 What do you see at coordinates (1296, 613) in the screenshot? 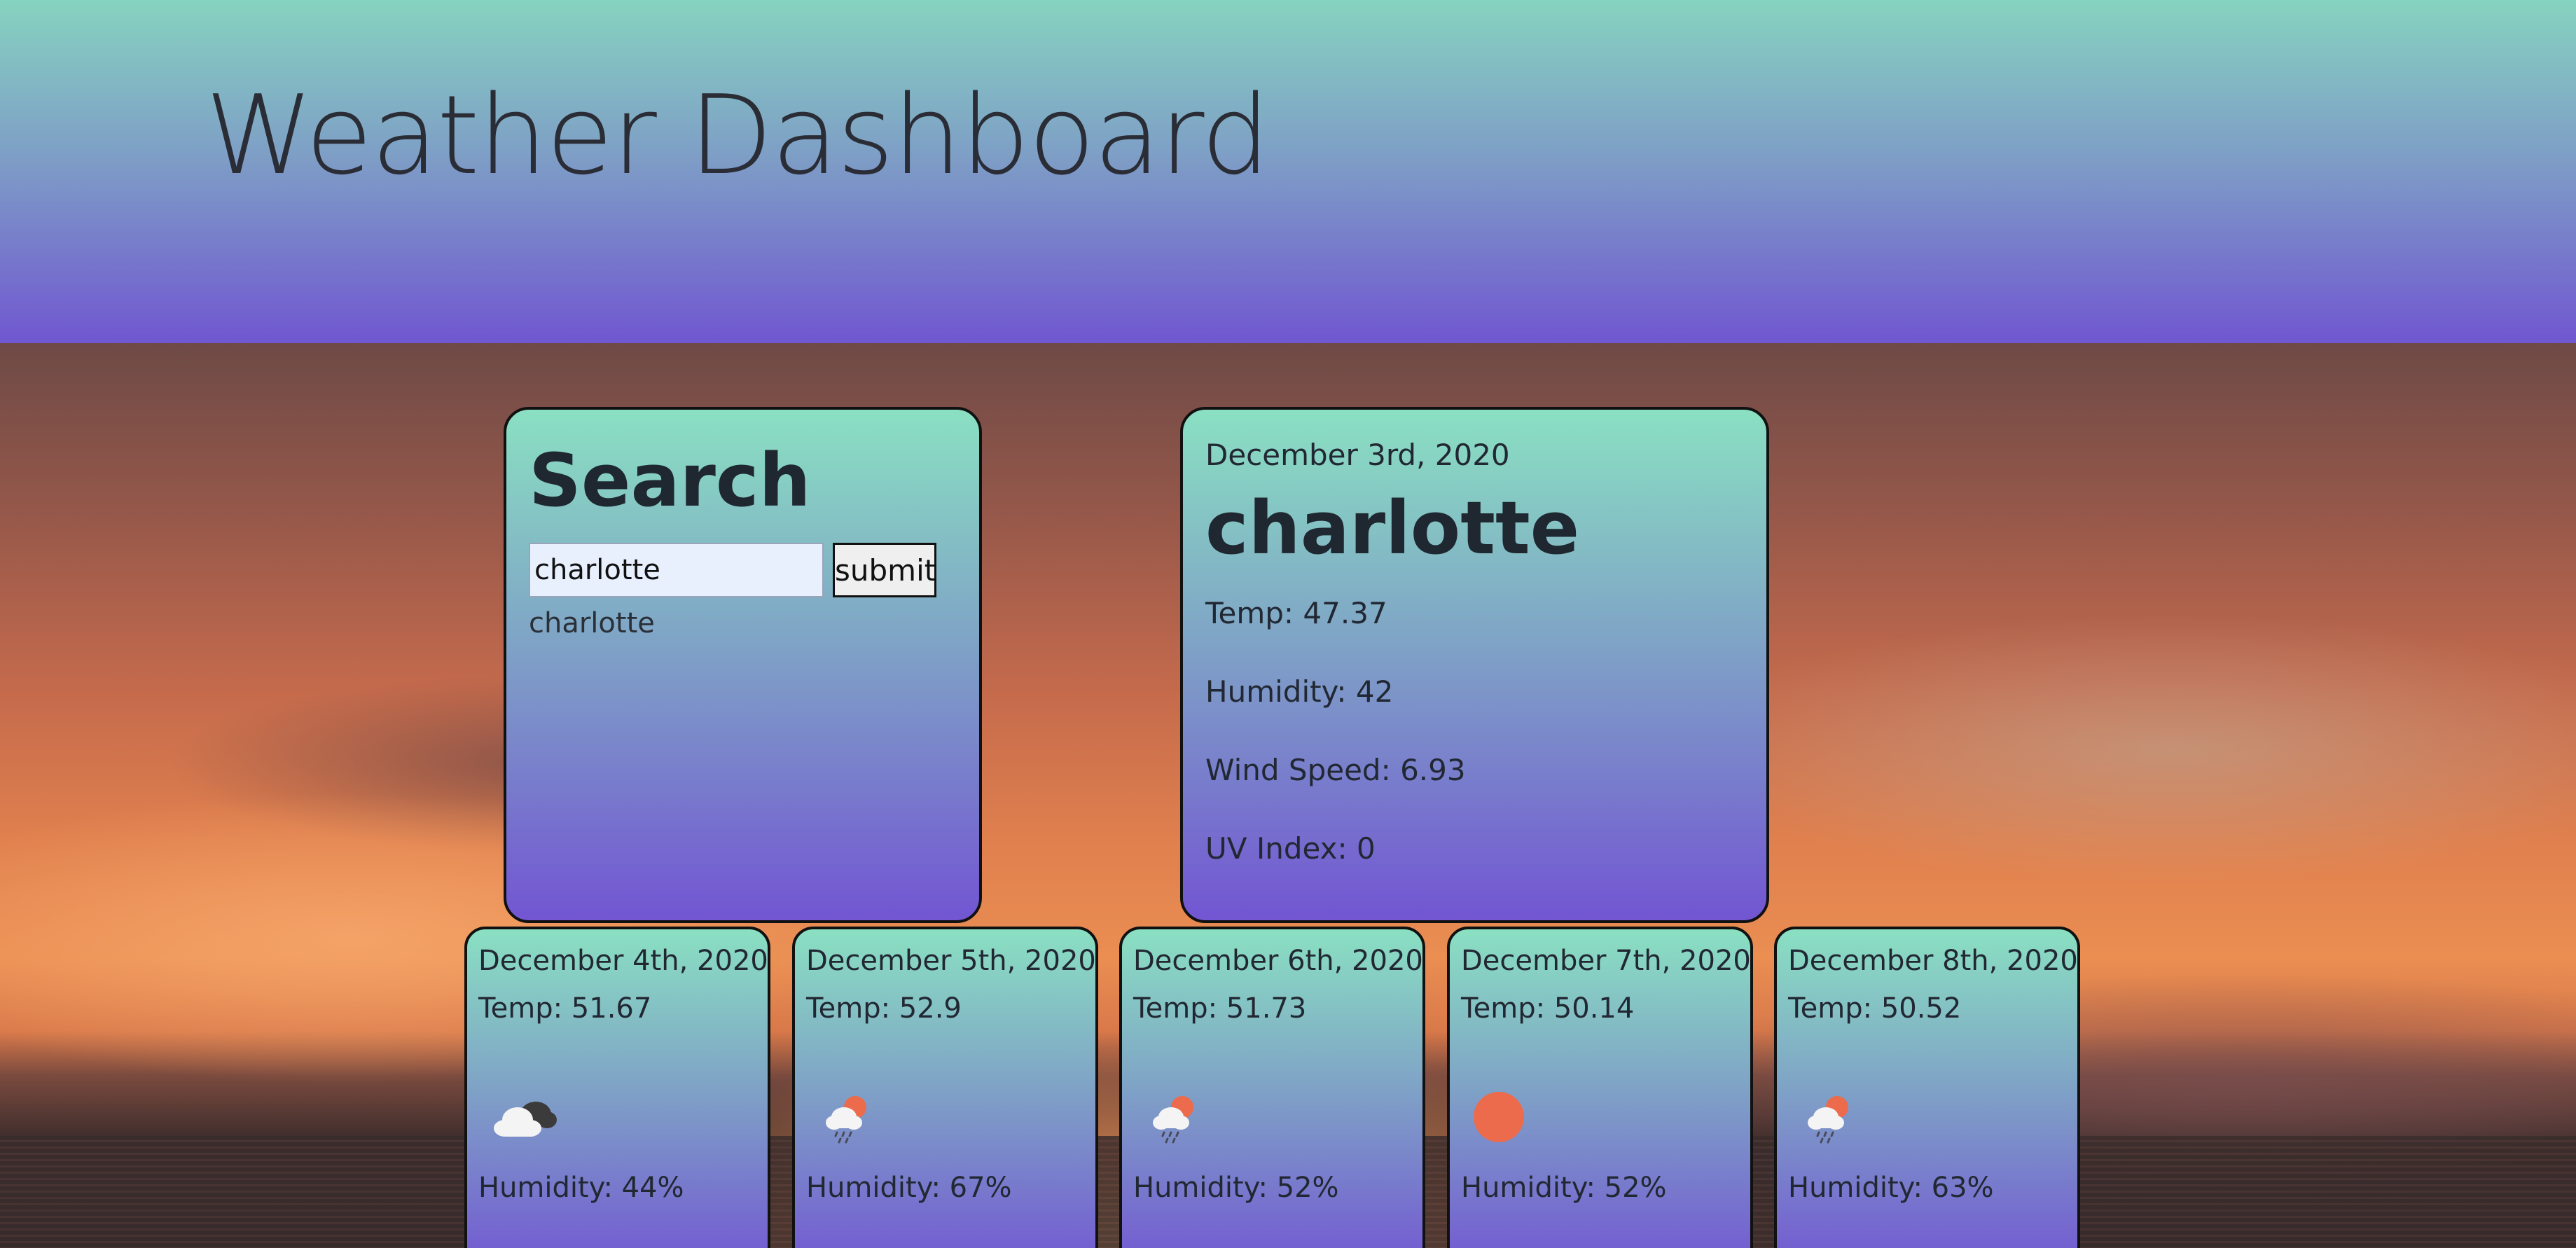
I see `current-temp: Temp: 47.37` at bounding box center [1296, 613].